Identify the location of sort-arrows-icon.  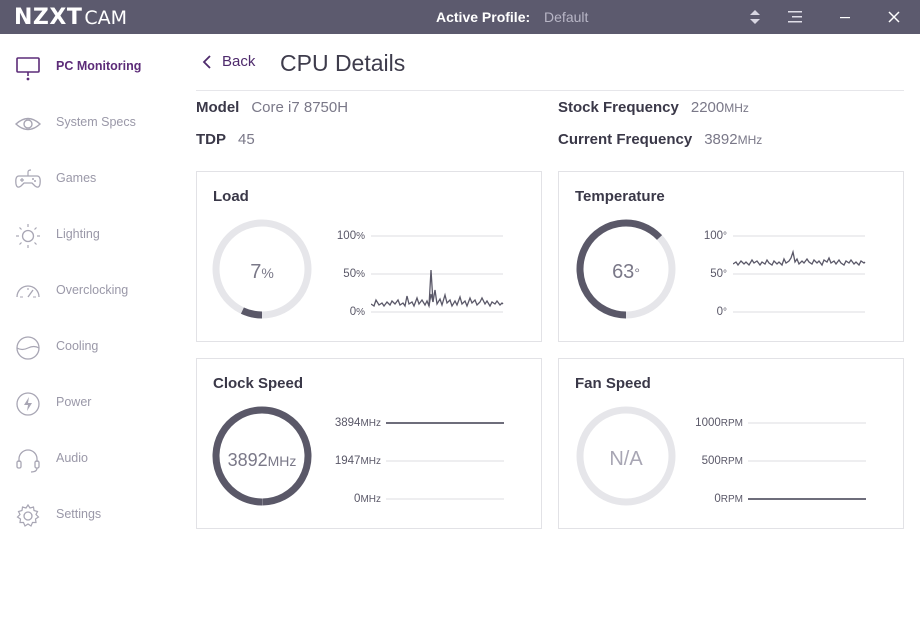
(755, 17).